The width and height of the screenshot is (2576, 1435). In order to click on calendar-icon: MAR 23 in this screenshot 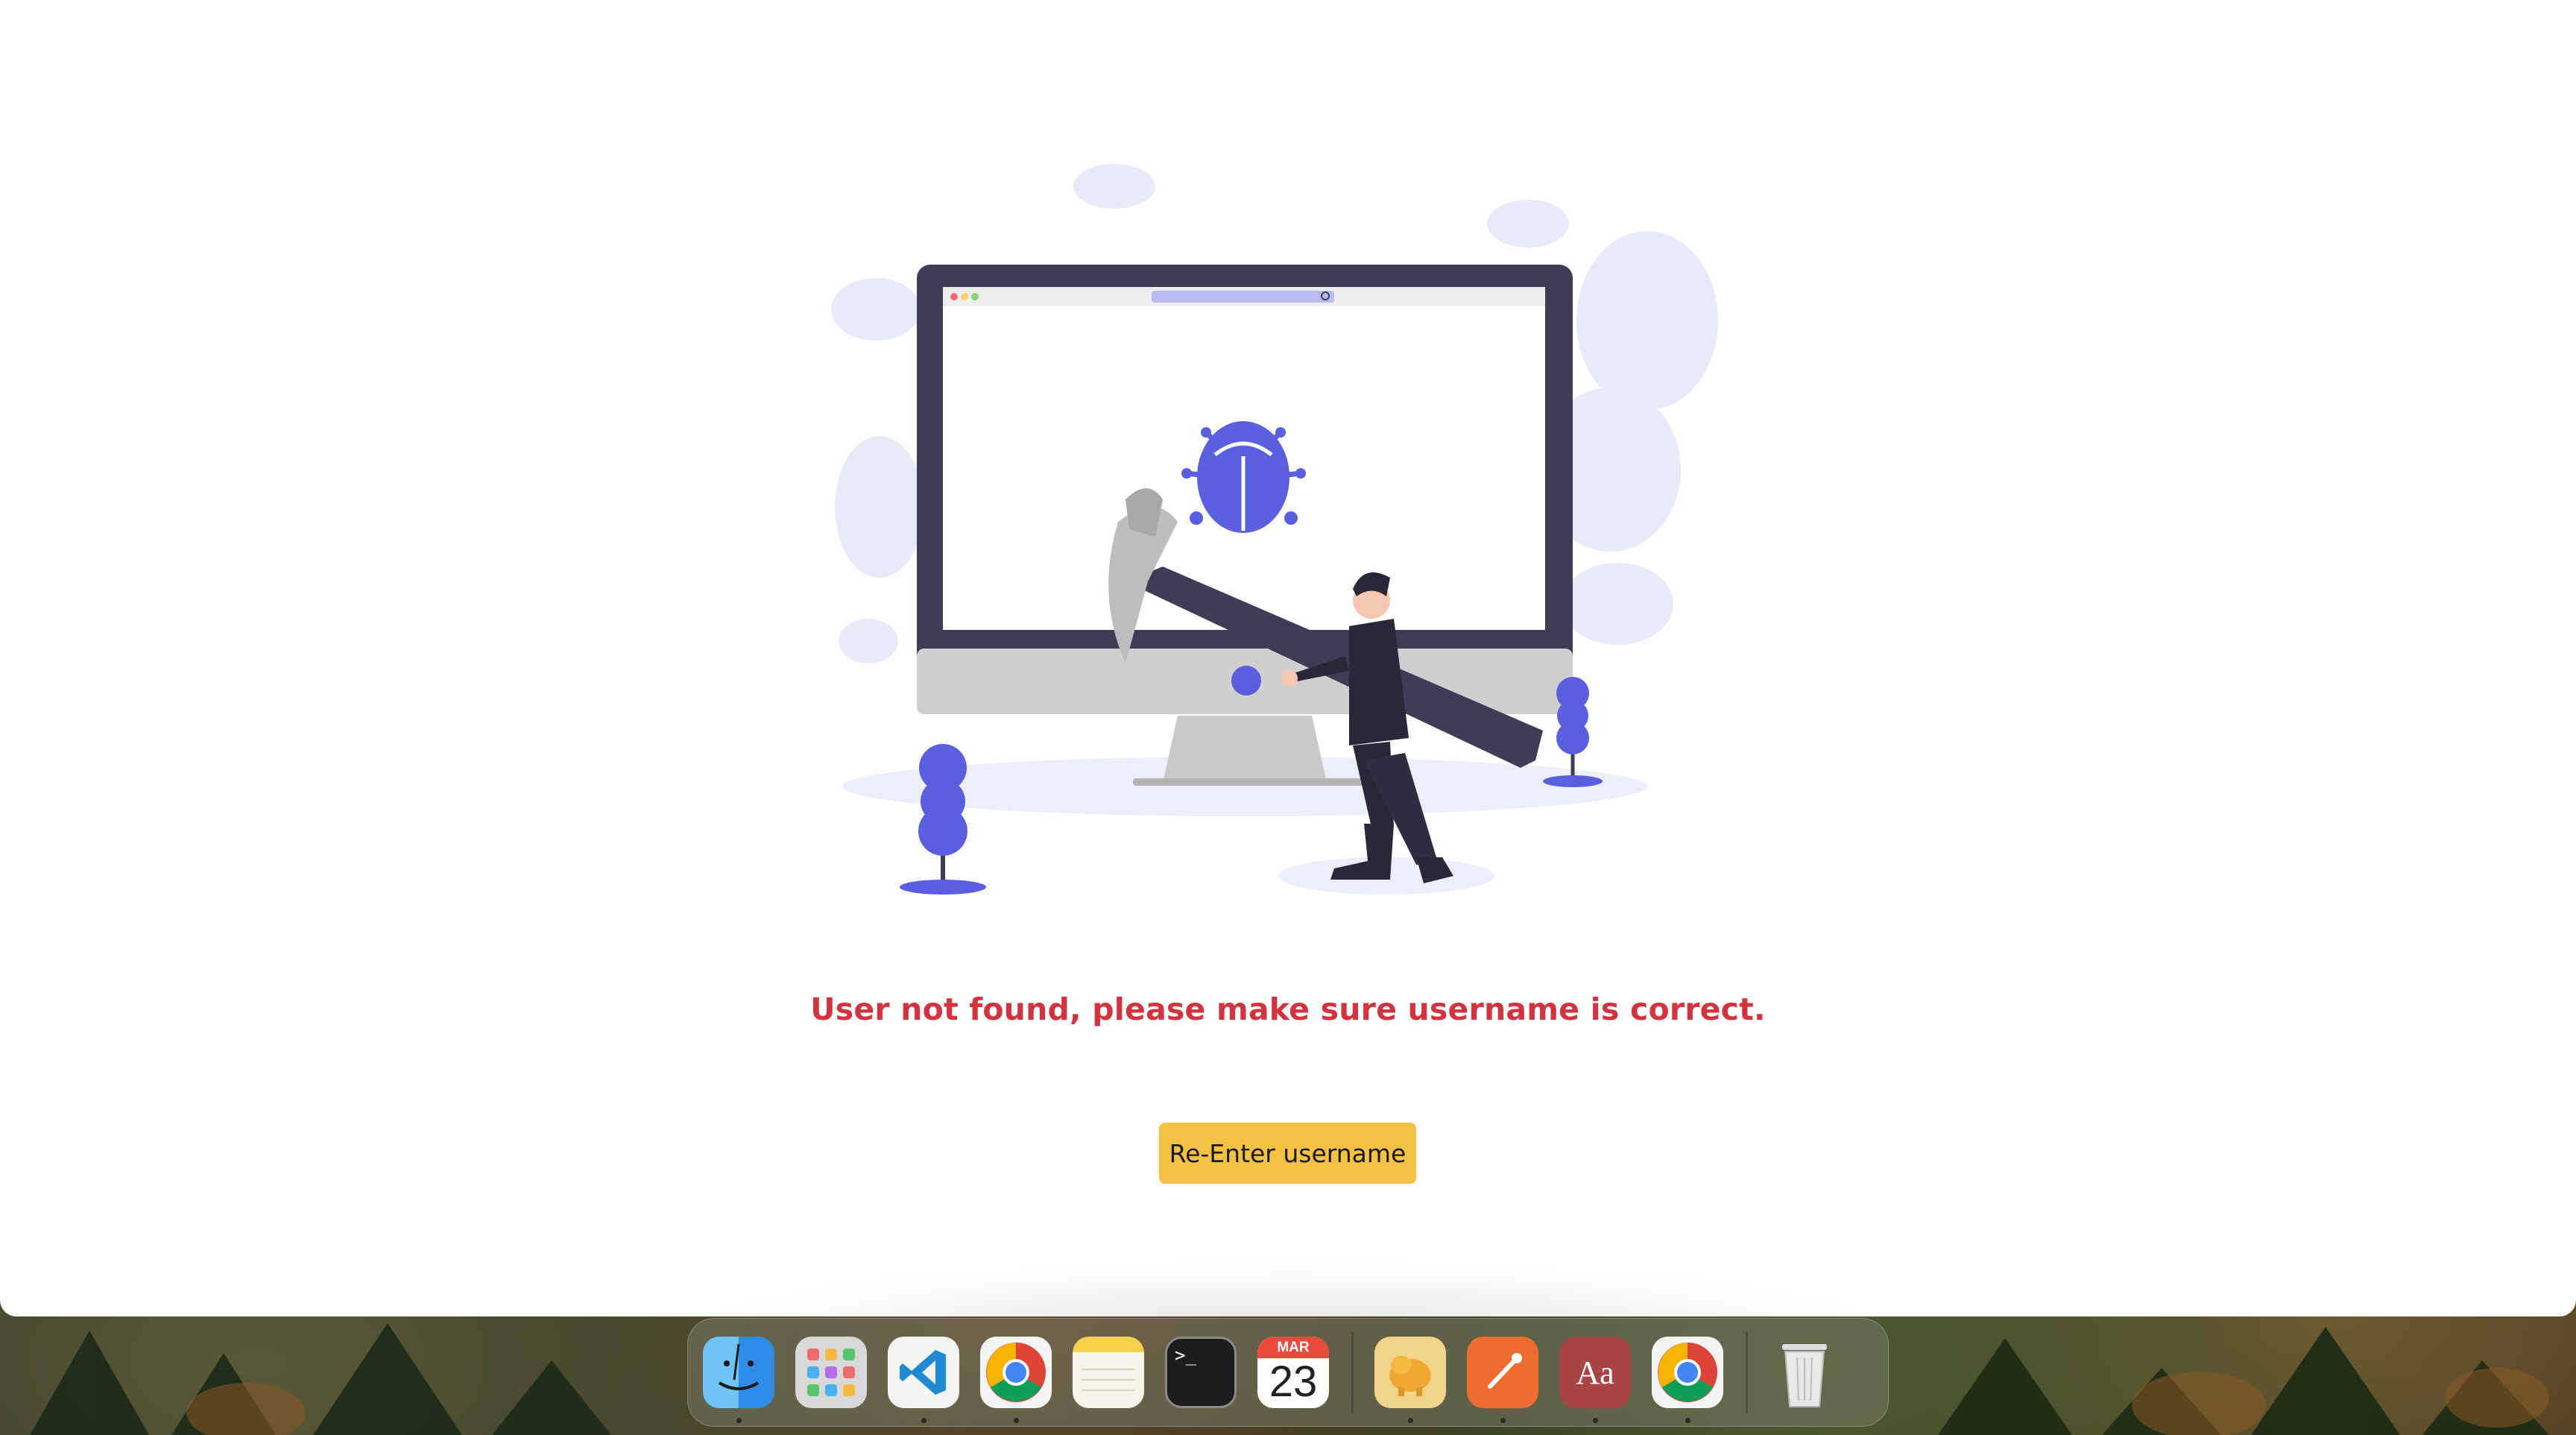, I will do `click(1293, 1372)`.